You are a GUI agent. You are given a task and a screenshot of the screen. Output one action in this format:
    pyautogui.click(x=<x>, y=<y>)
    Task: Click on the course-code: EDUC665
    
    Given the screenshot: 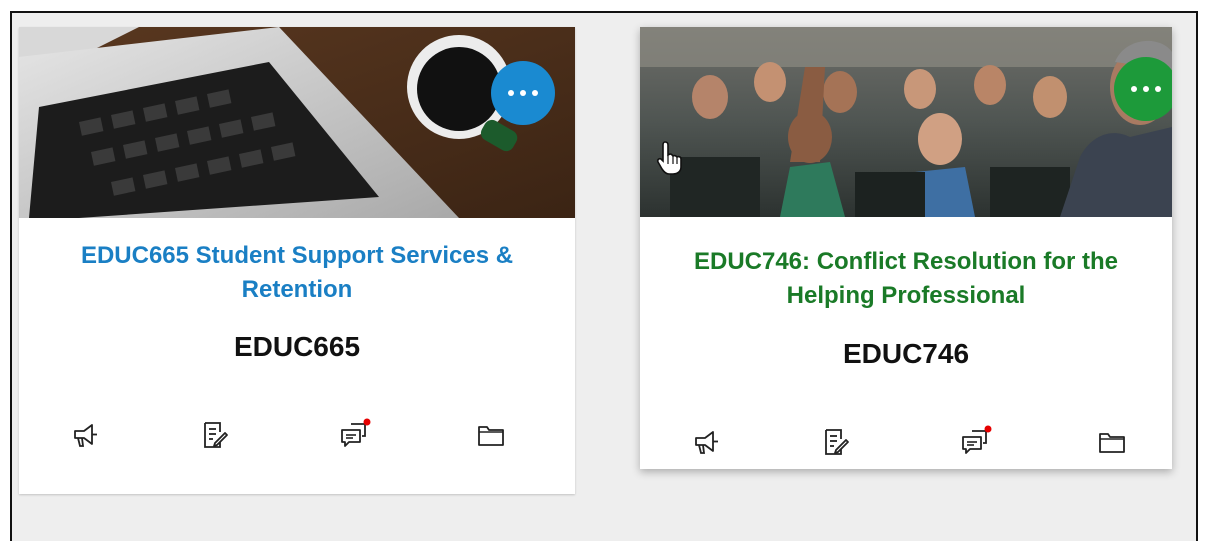 What is the action you would take?
    pyautogui.click(x=297, y=346)
    